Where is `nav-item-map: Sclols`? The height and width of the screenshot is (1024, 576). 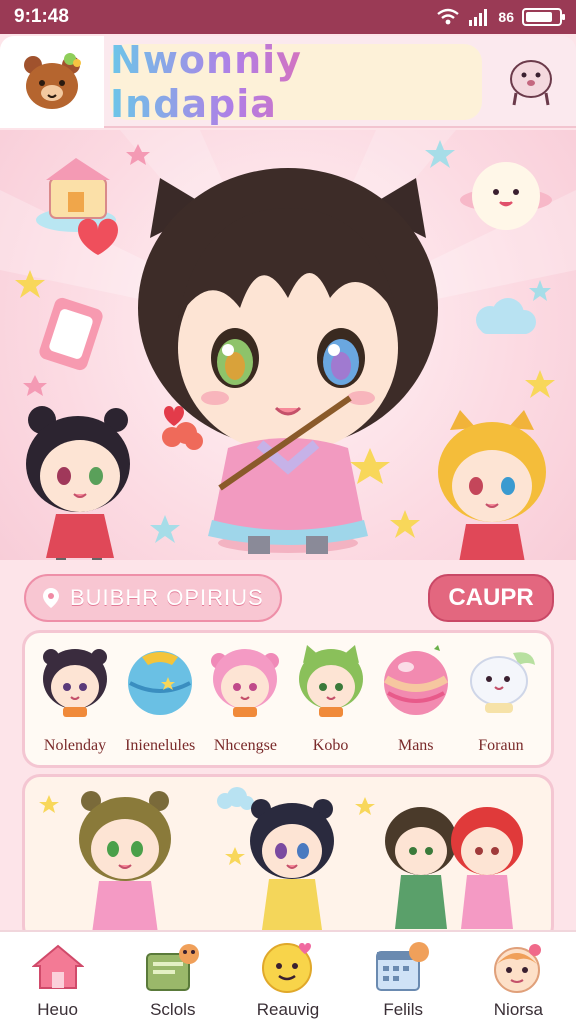 nav-item-map: Sclols is located at coordinates (173, 980).